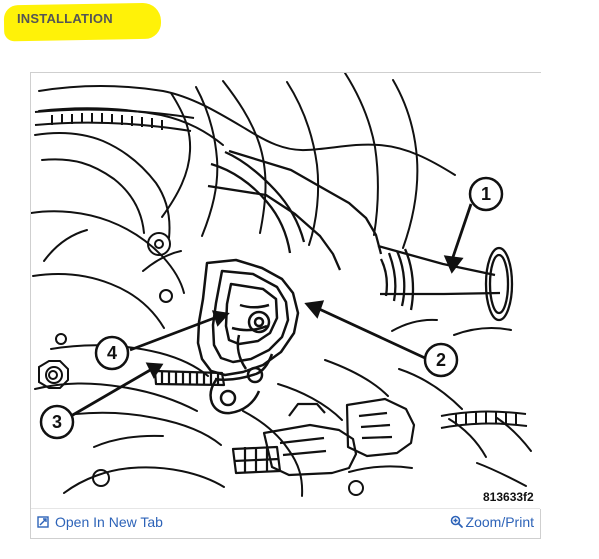 This screenshot has width=599, height=559. I want to click on open-in-new-tab-link: Open In New Tab, so click(100, 522).